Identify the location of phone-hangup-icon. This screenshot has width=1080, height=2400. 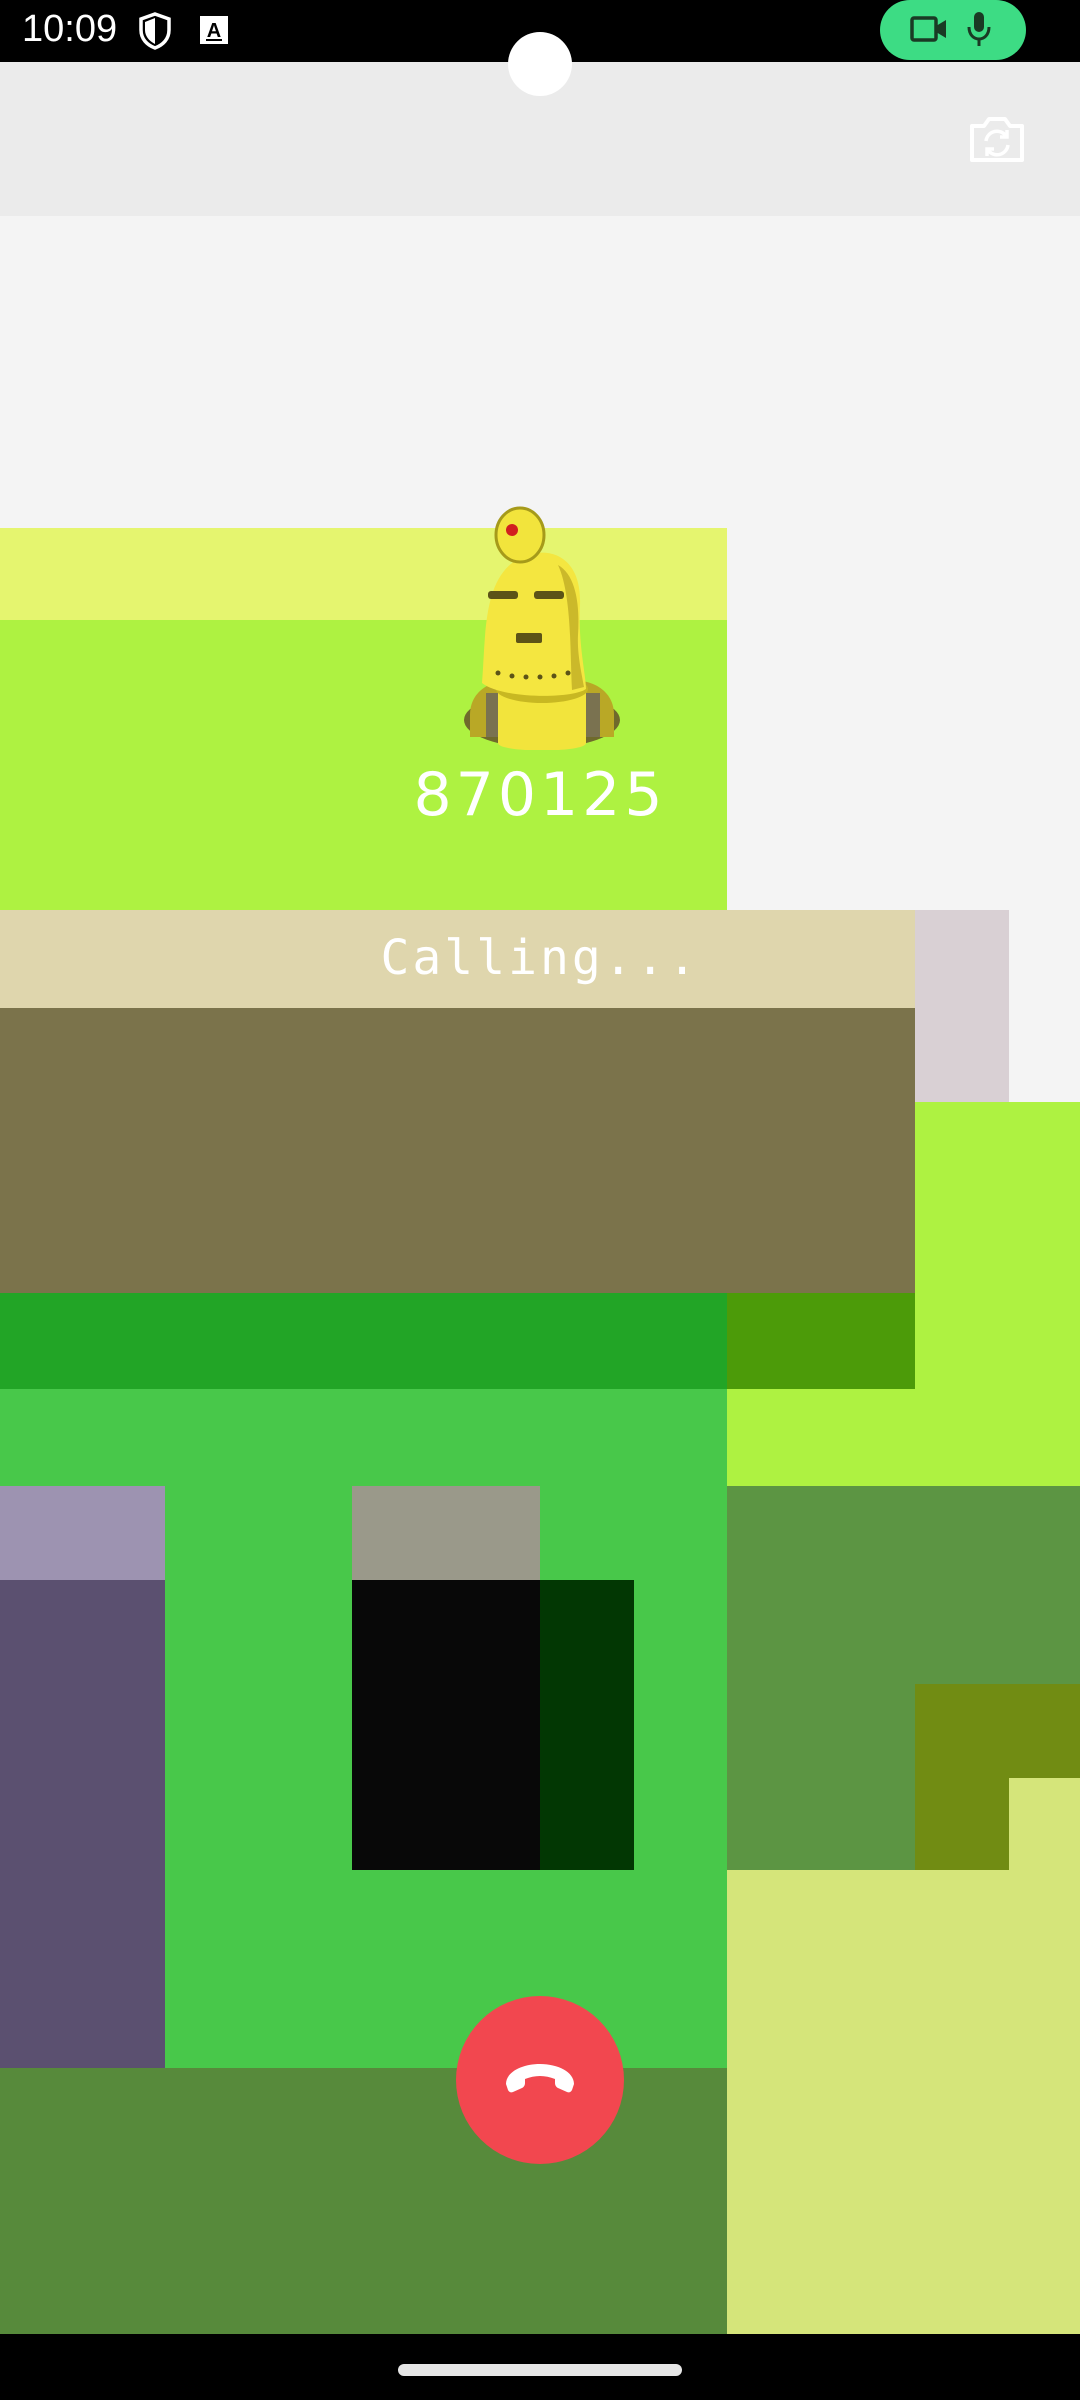
(540, 2078).